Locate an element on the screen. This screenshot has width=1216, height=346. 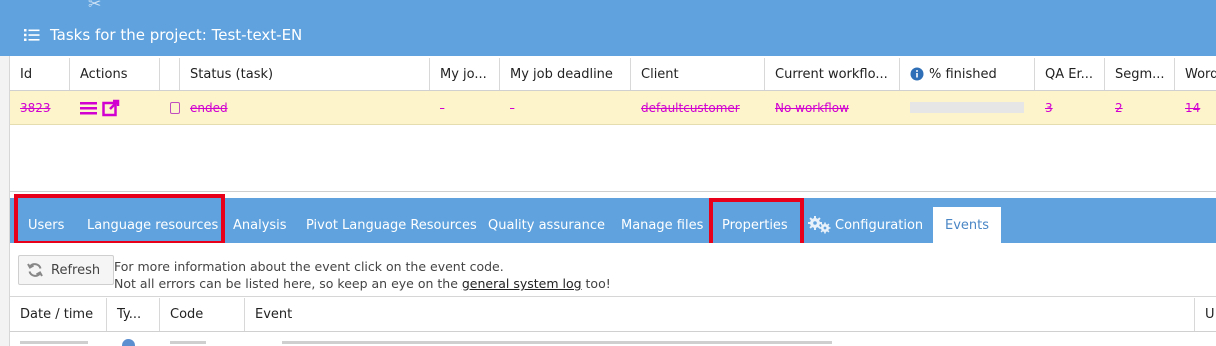
highlight-box-users-language-resources is located at coordinates (119, 219).